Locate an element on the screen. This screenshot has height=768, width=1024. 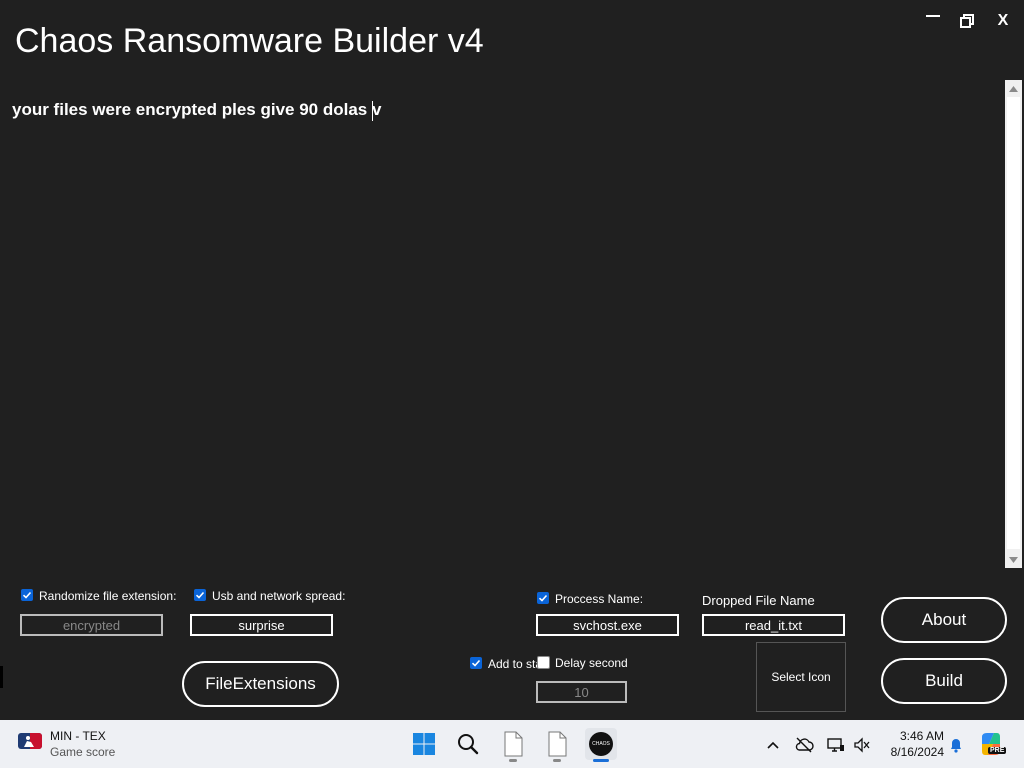
search-icon is located at coordinates (468, 744).